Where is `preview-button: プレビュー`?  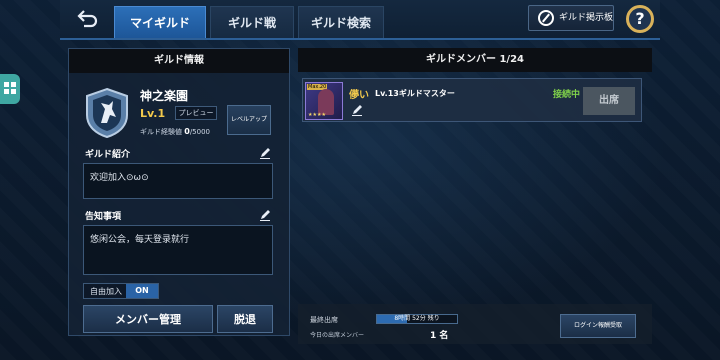 preview-button: プレビュー is located at coordinates (196, 113).